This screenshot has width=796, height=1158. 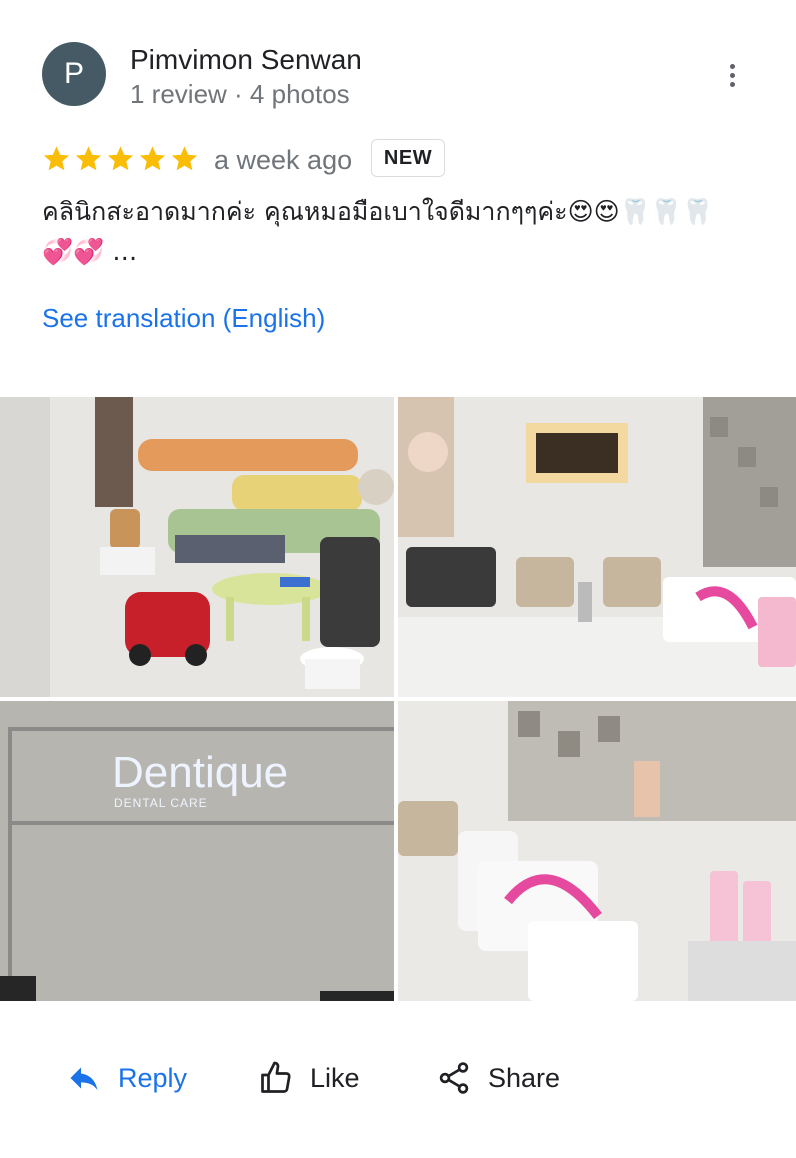 What do you see at coordinates (276, 1077) in the screenshot?
I see `thumb-up-icon` at bounding box center [276, 1077].